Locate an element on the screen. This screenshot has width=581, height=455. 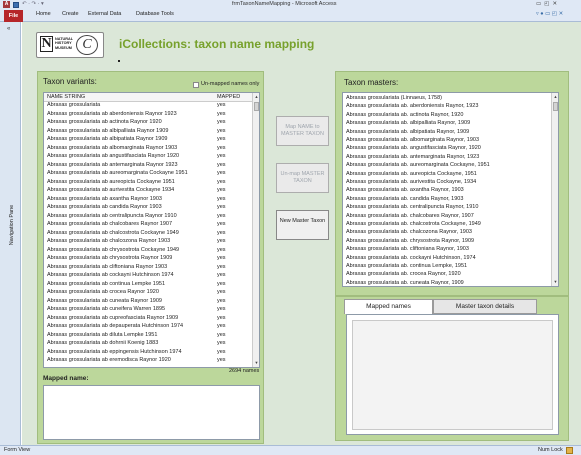
nav-pane-chevron-icon: « is located at coordinates (8, 29).